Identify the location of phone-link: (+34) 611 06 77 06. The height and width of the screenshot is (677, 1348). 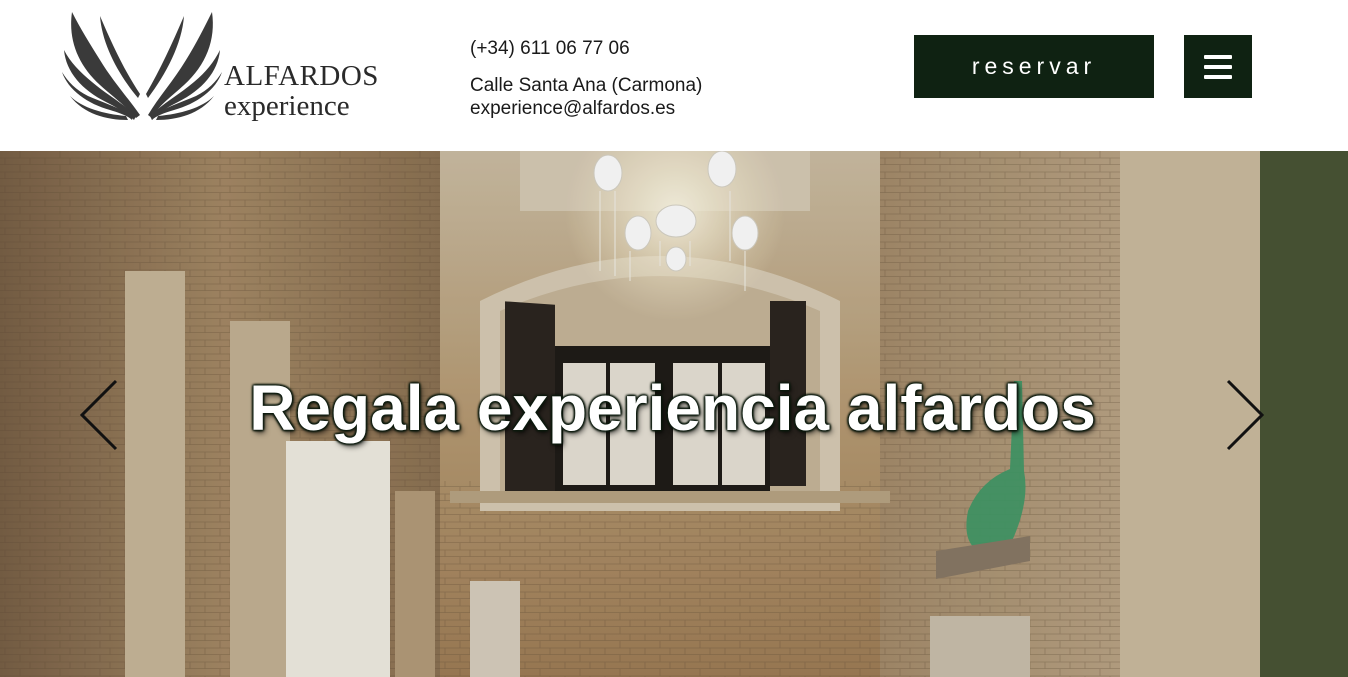
(586, 48).